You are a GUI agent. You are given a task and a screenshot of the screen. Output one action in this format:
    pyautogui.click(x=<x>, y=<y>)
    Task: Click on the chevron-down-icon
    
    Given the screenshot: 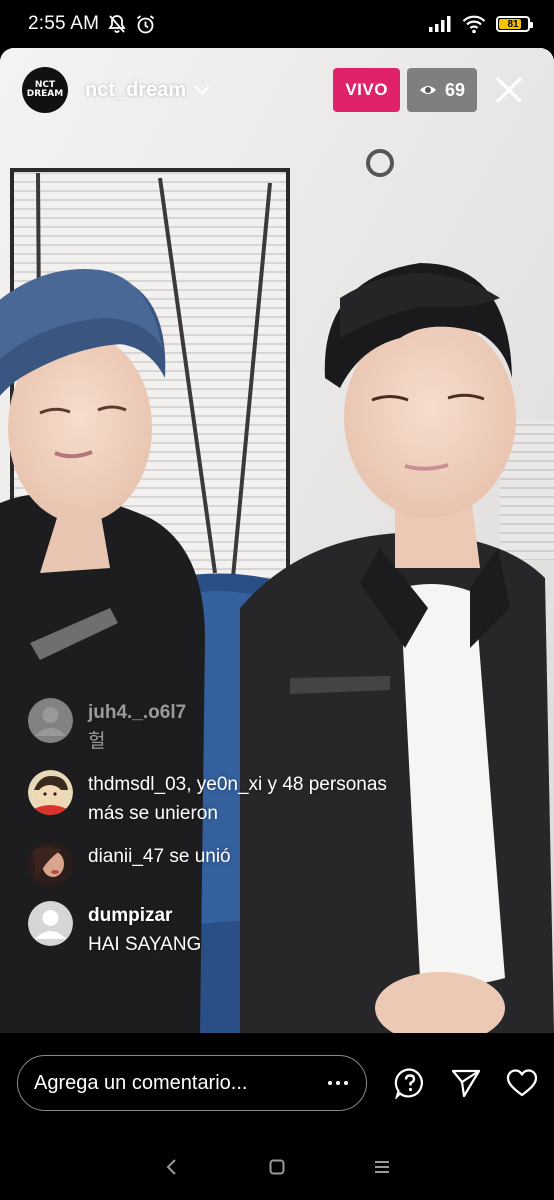 What is the action you would take?
    pyautogui.click(x=202, y=90)
    